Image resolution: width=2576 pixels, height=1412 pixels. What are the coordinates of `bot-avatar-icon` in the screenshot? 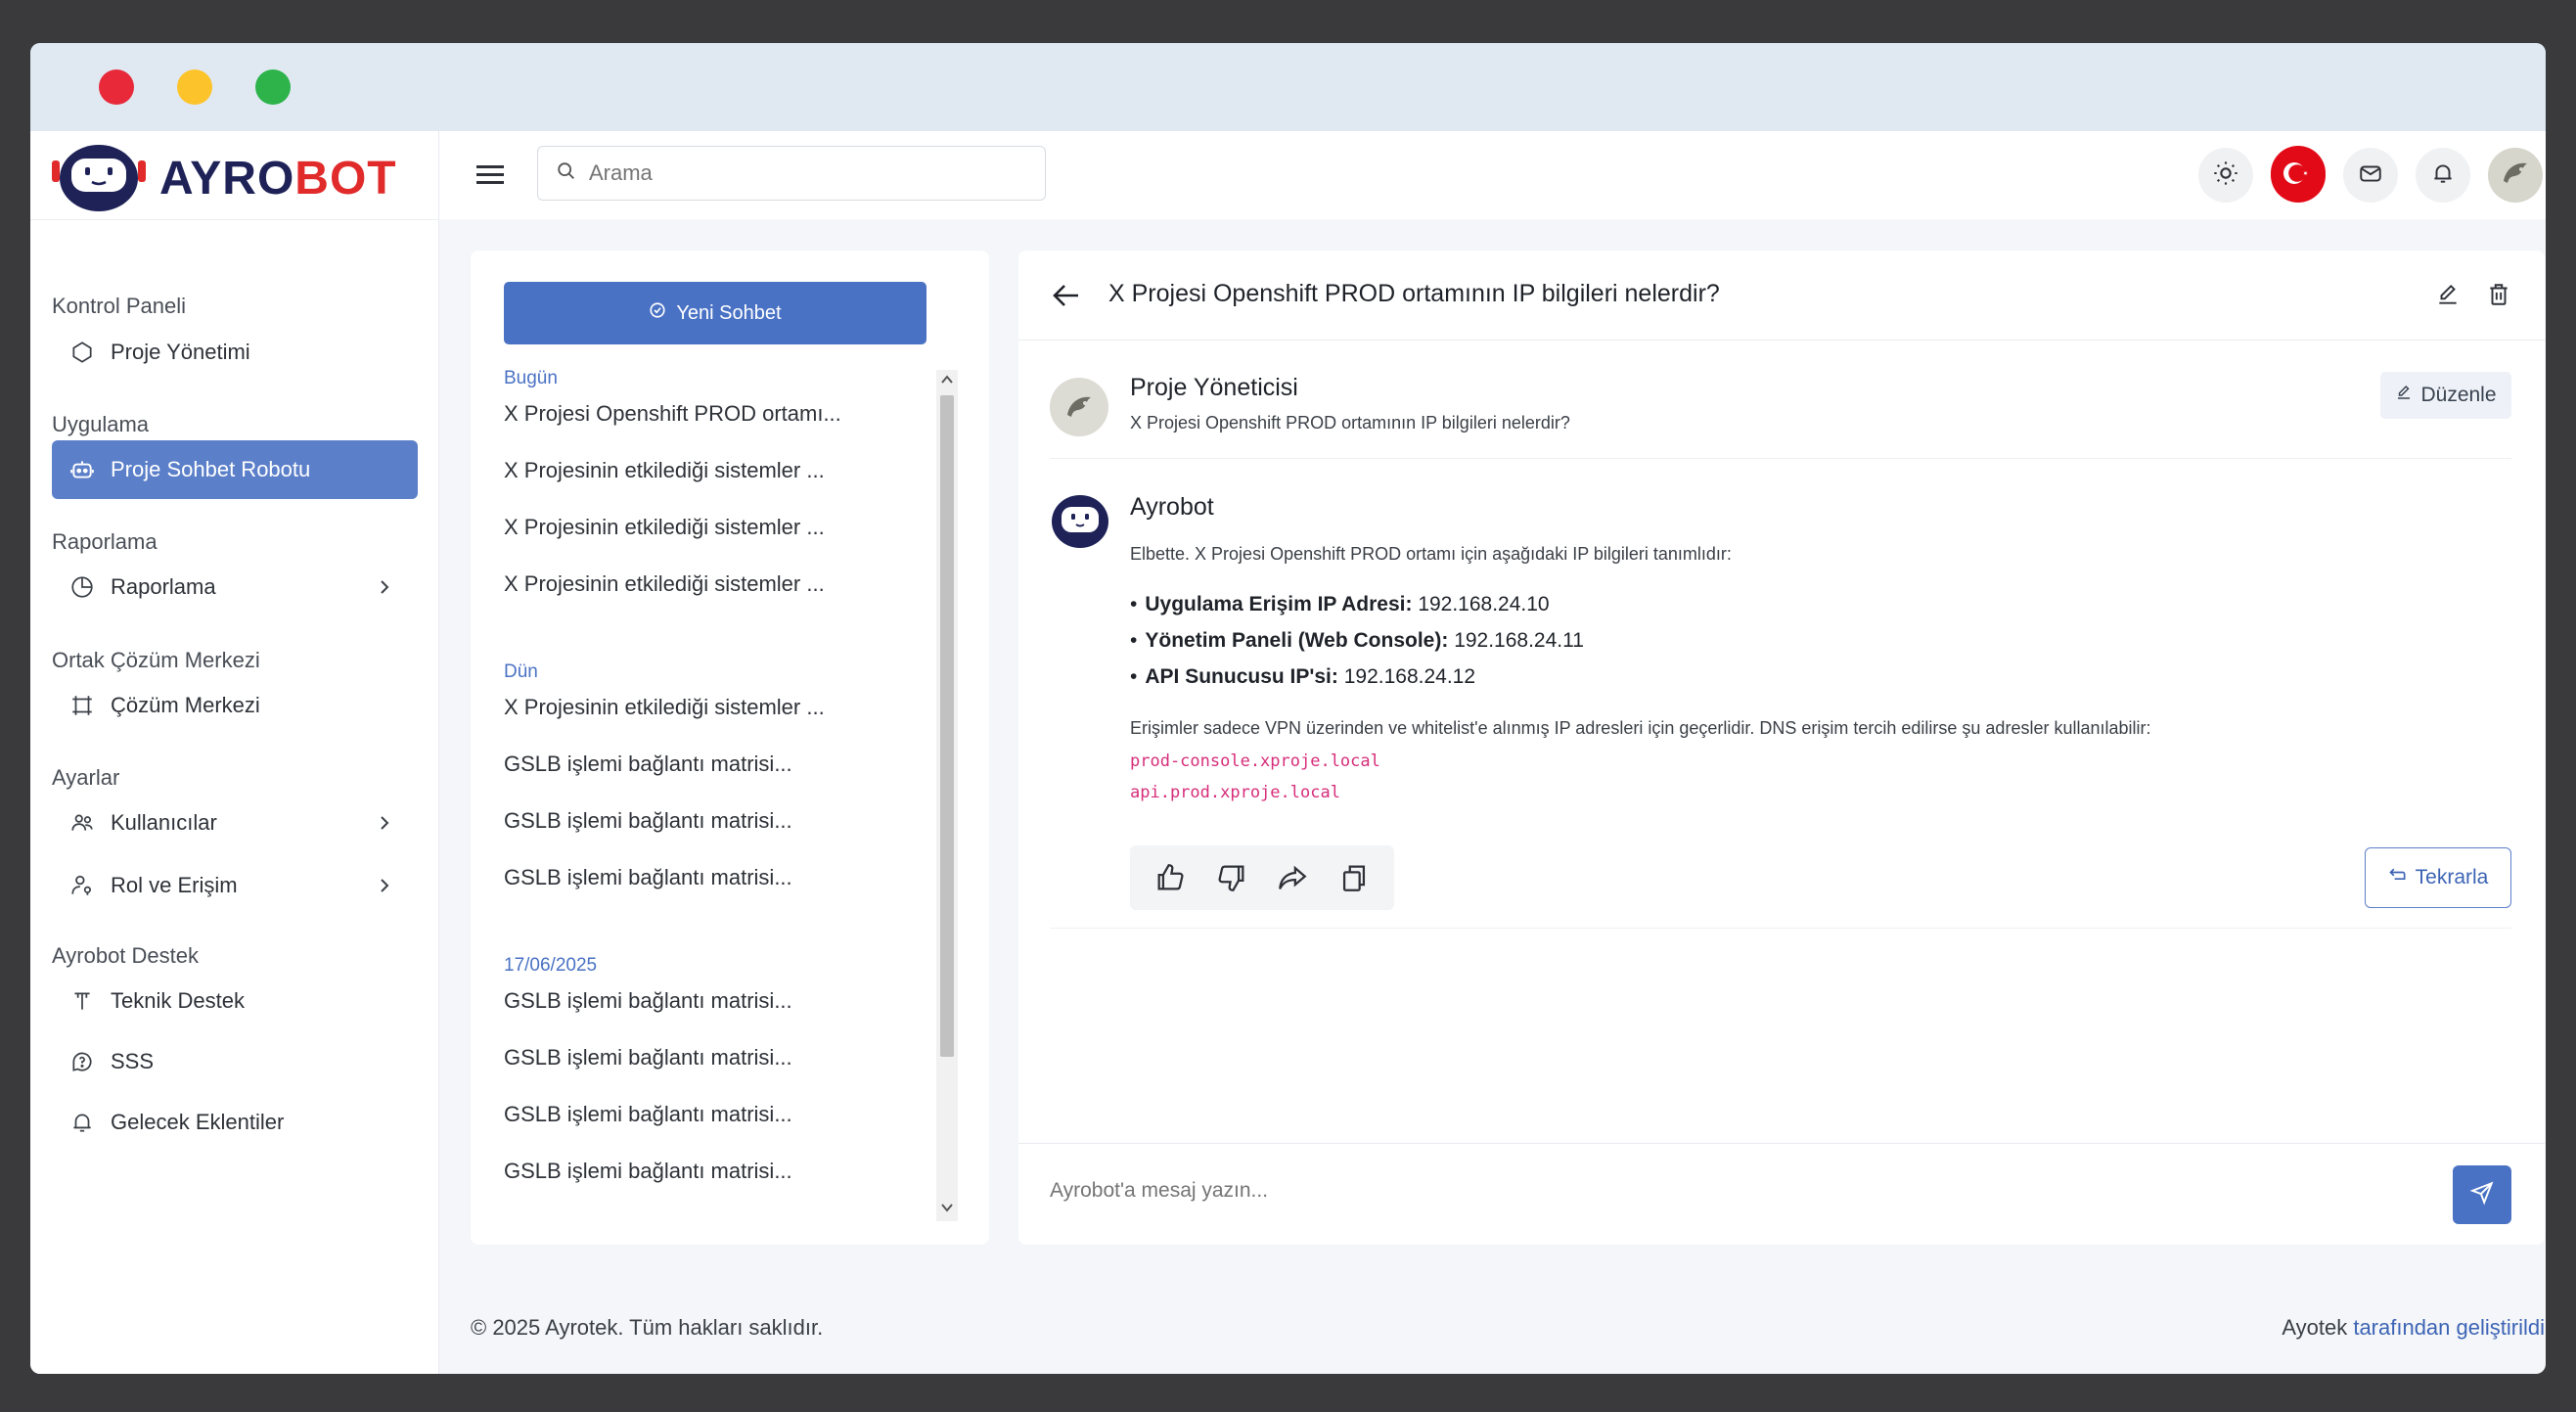 It's located at (1080, 521).